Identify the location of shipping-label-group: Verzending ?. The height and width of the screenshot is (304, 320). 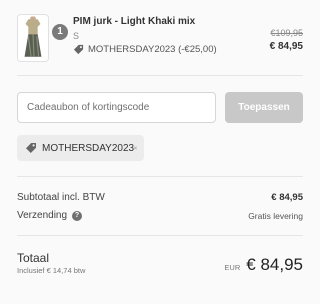
(50, 215).